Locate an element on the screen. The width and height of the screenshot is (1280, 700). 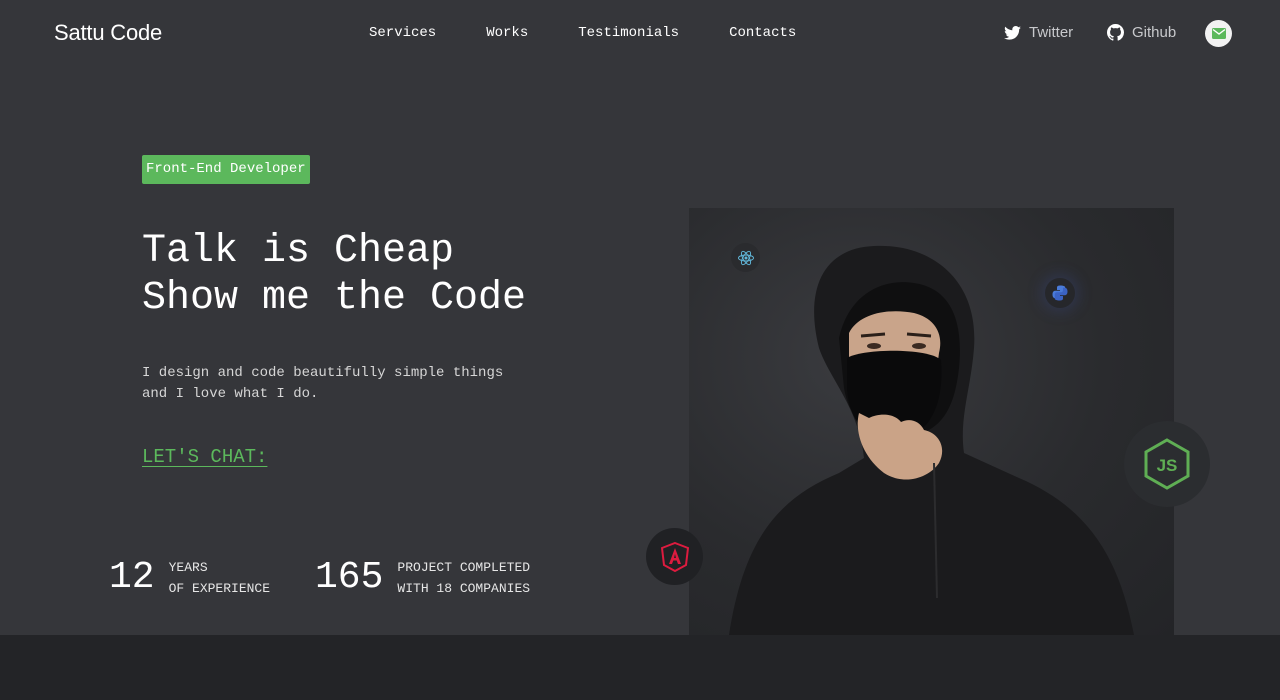
twitter-link: Twitter is located at coordinates (1038, 32).